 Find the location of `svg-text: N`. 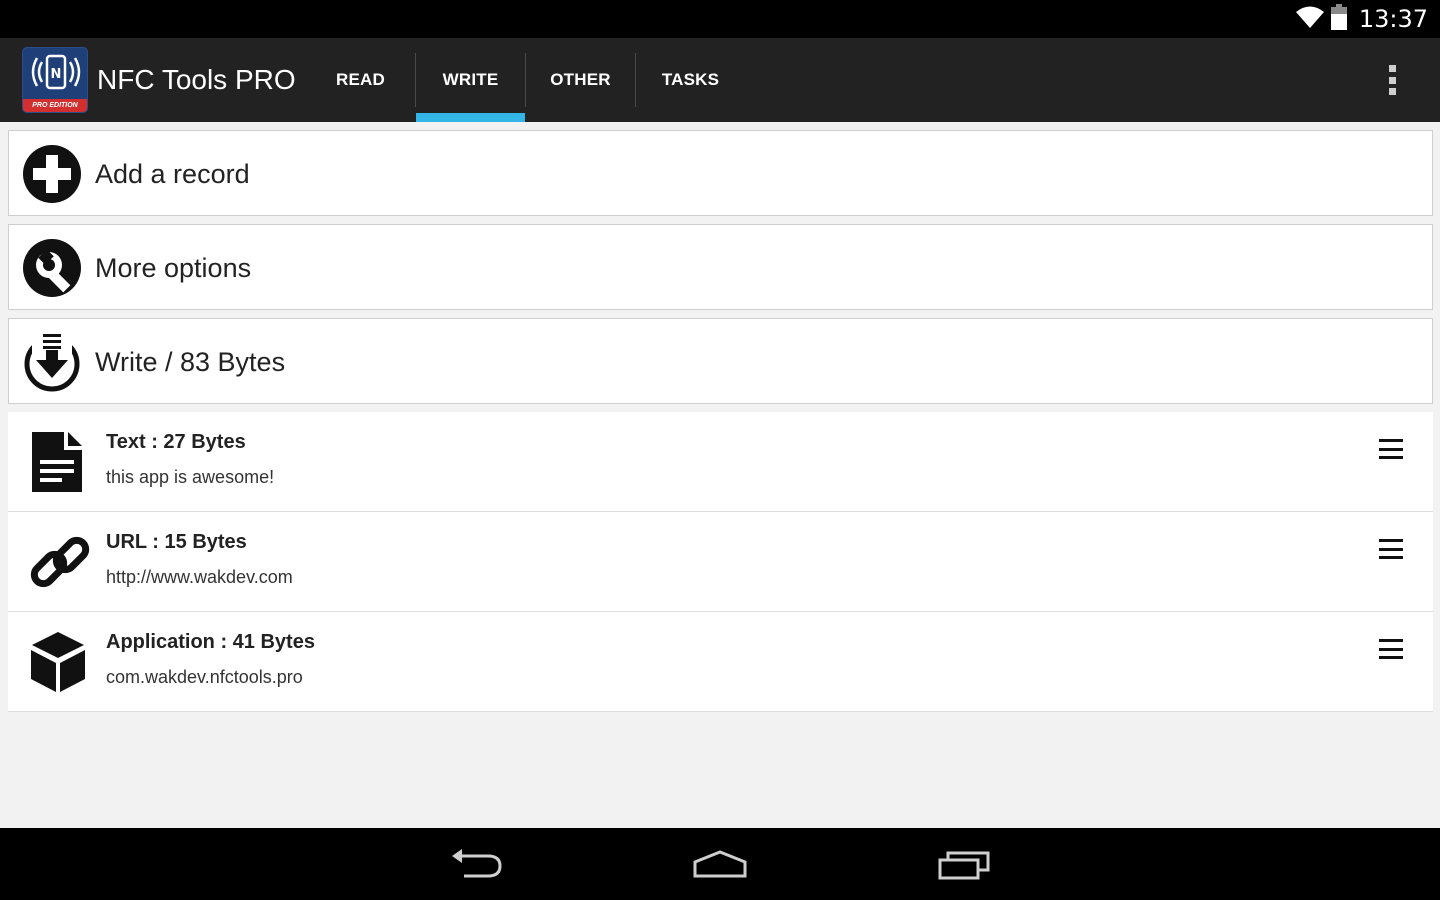

svg-text: N is located at coordinates (56, 74).